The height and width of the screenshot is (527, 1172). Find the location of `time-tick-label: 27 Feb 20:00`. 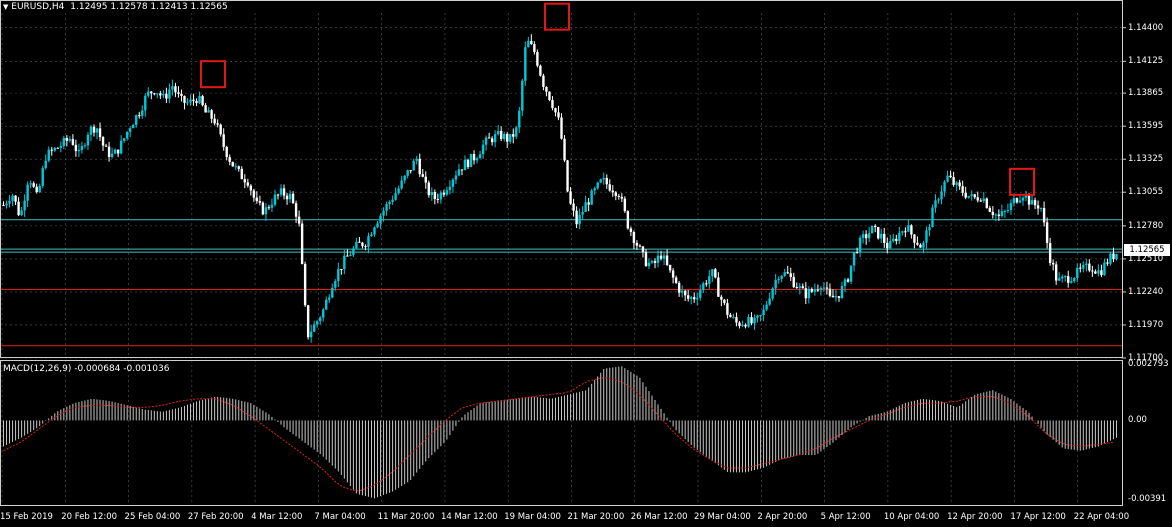

time-tick-label: 27 Feb 20:00 is located at coordinates (215, 517).